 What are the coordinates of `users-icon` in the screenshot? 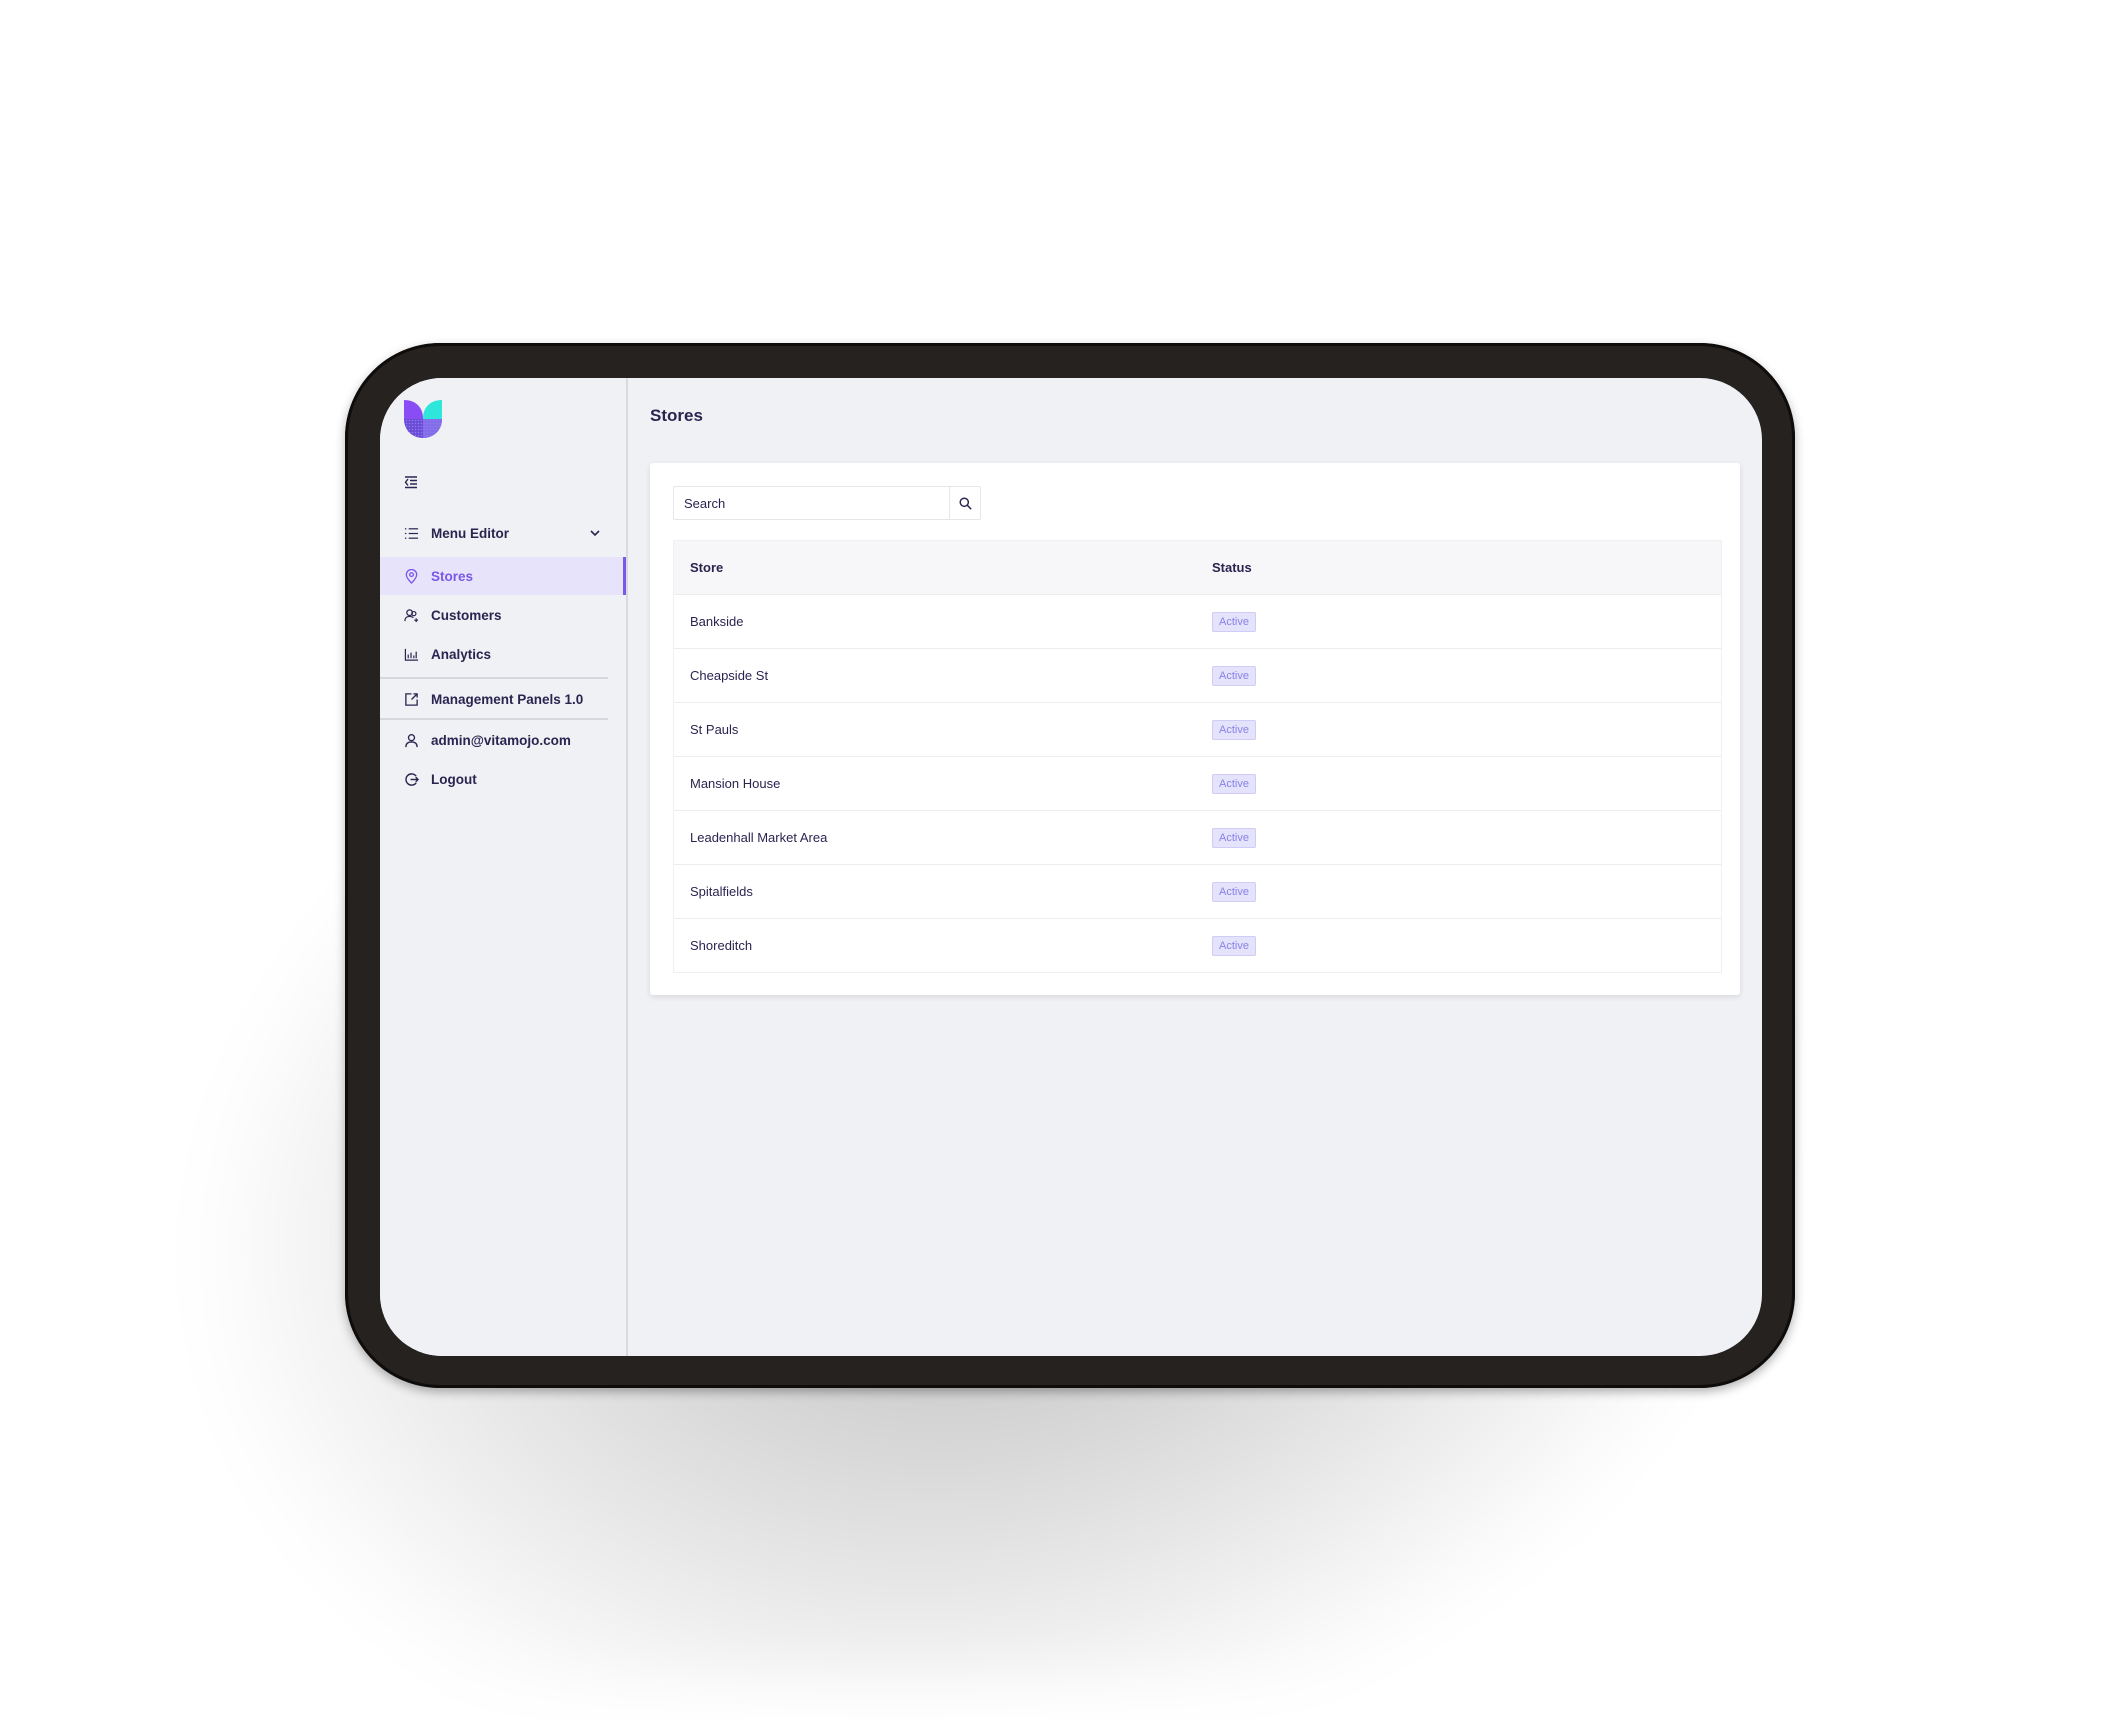 It's located at (411, 615).